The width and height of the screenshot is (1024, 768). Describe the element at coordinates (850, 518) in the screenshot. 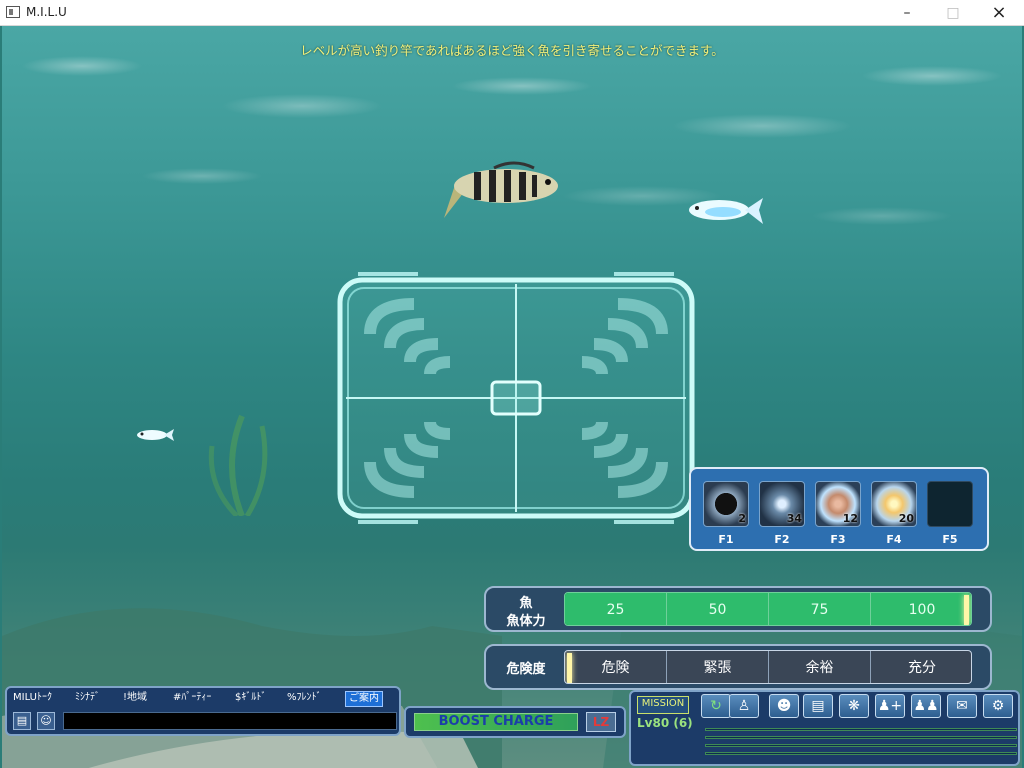

I see `skill-count: 12` at that location.